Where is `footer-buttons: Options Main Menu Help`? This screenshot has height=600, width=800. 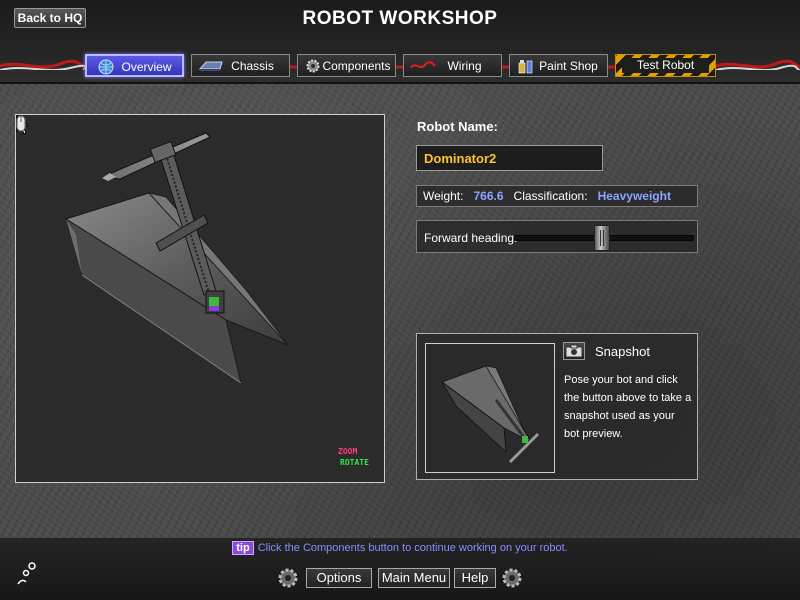
footer-buttons: Options Main Menu Help is located at coordinates (401, 578).